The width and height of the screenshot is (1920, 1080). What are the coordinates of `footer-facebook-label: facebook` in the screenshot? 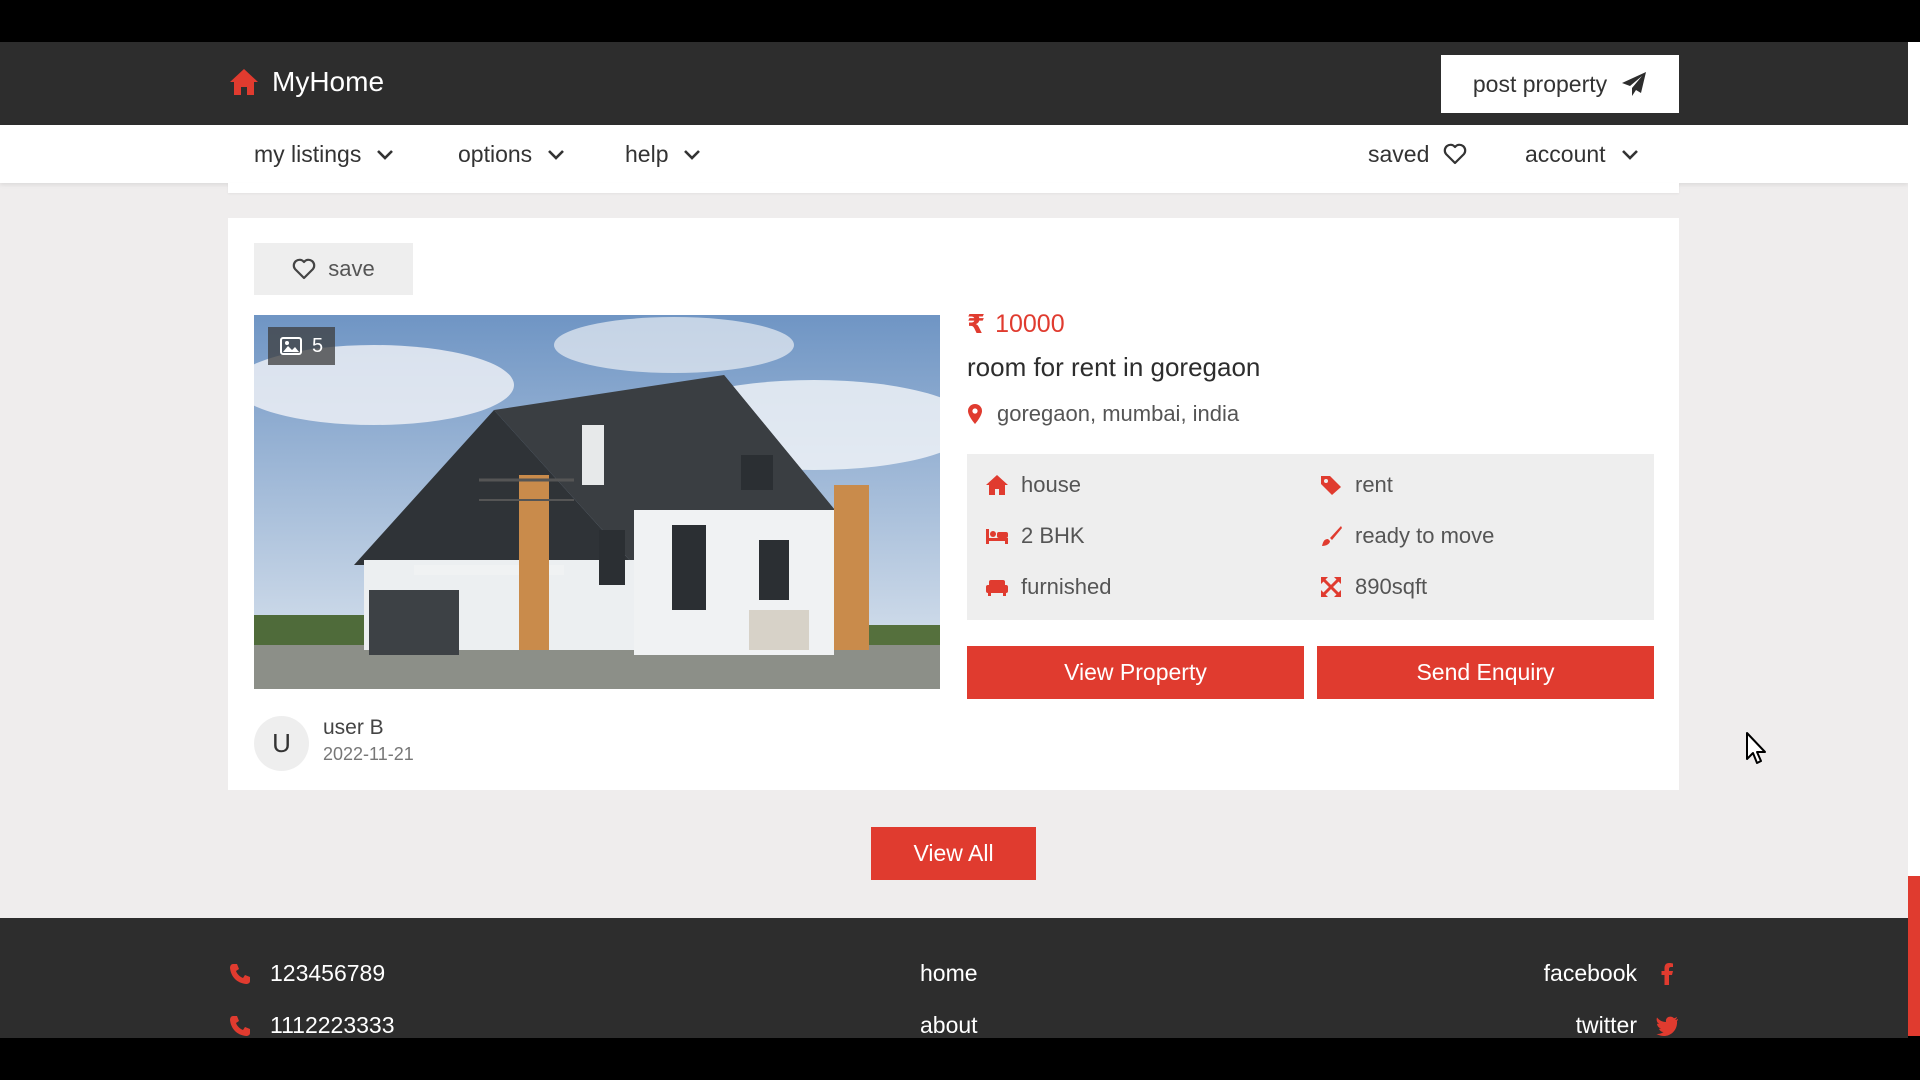 It's located at (1590, 973).